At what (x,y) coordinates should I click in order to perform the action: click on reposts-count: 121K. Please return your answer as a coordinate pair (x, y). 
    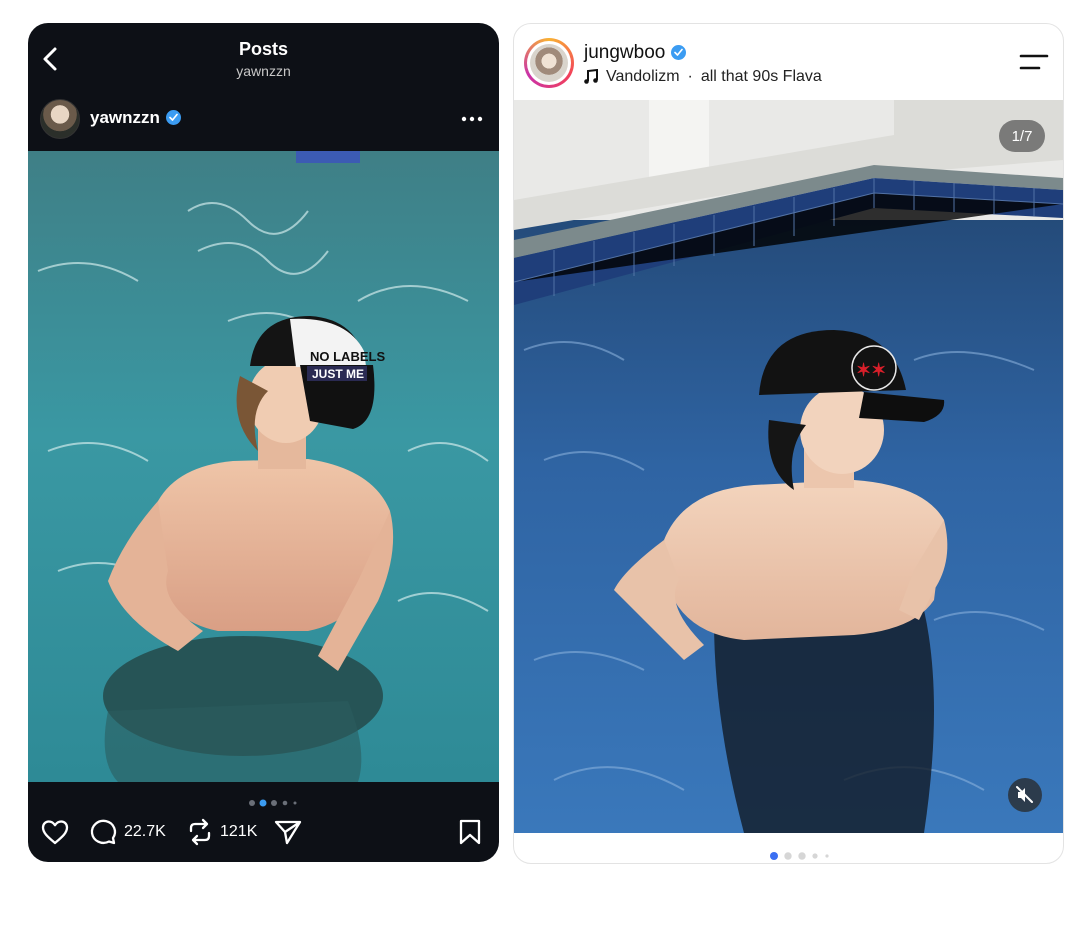
    Looking at the image, I should click on (239, 831).